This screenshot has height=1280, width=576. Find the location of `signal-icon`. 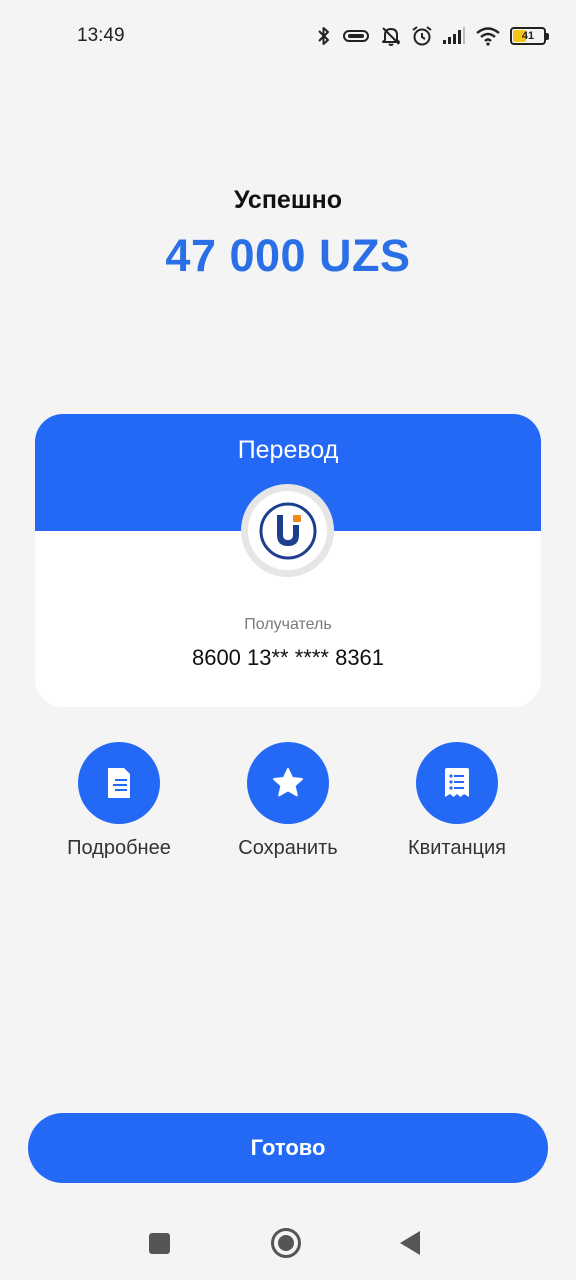

signal-icon is located at coordinates (454, 35).